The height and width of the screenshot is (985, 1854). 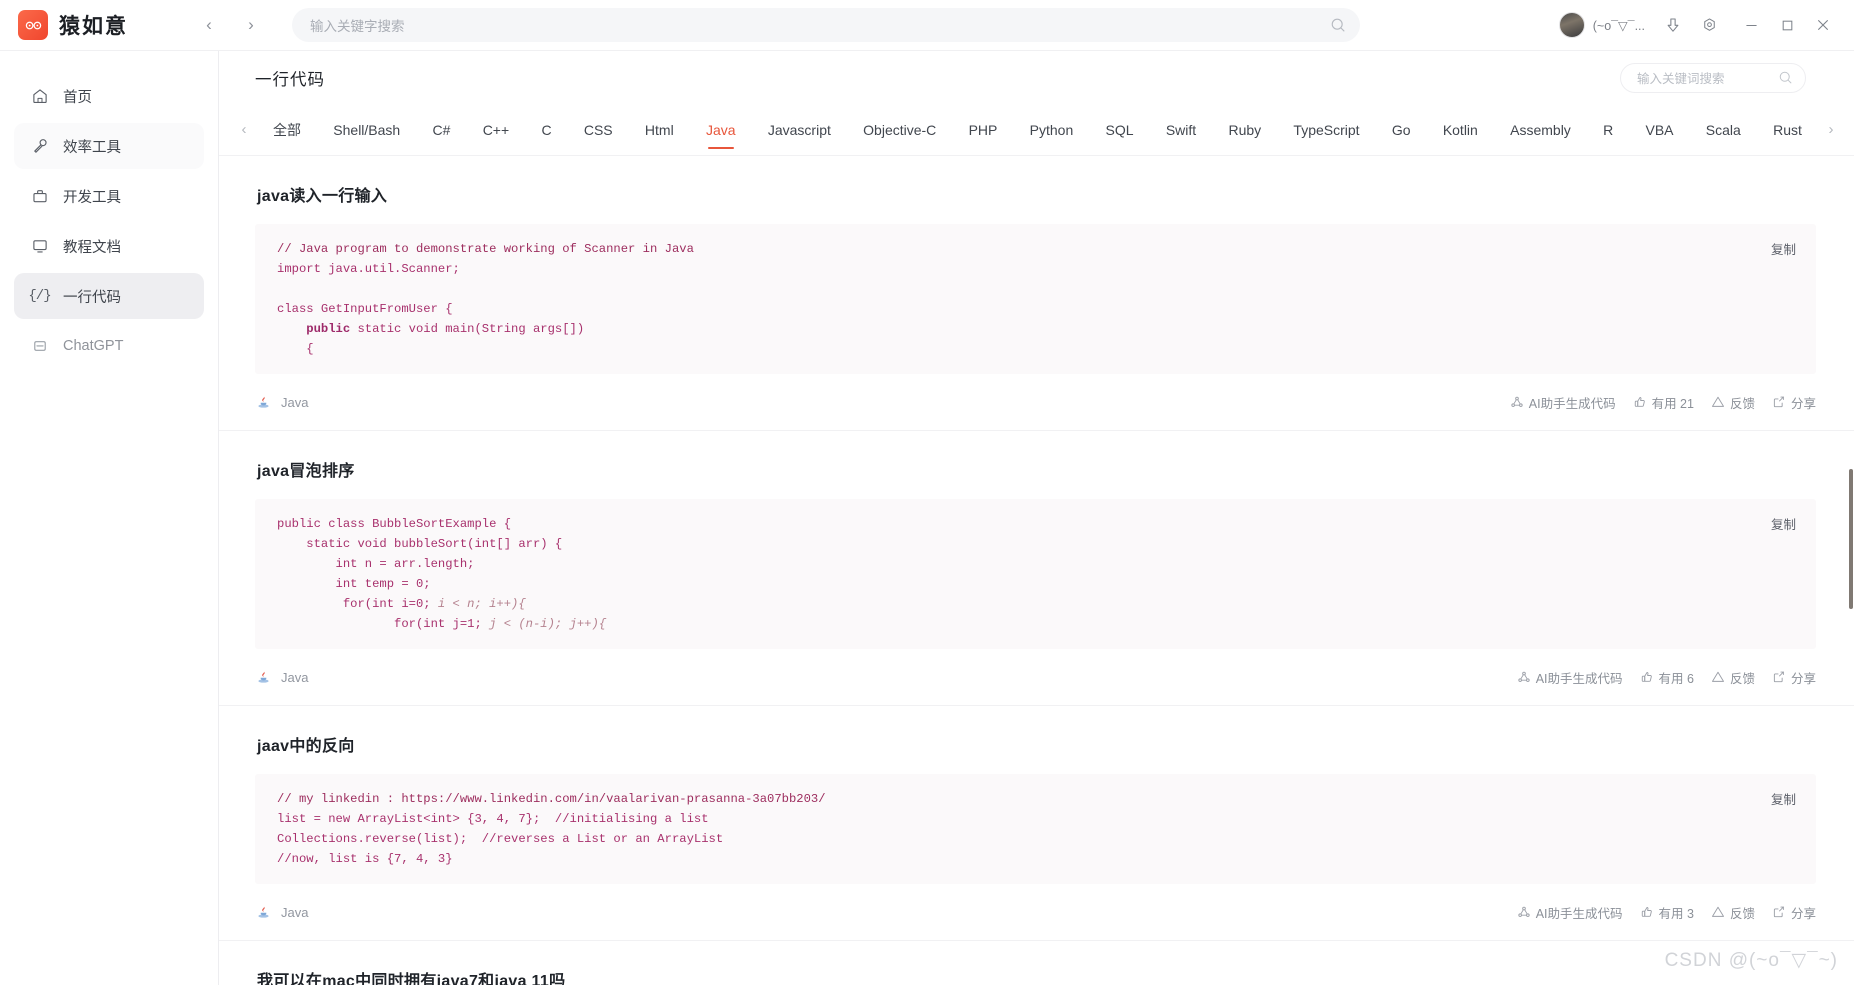 What do you see at coordinates (1673, 25) in the screenshot?
I see `download-icon` at bounding box center [1673, 25].